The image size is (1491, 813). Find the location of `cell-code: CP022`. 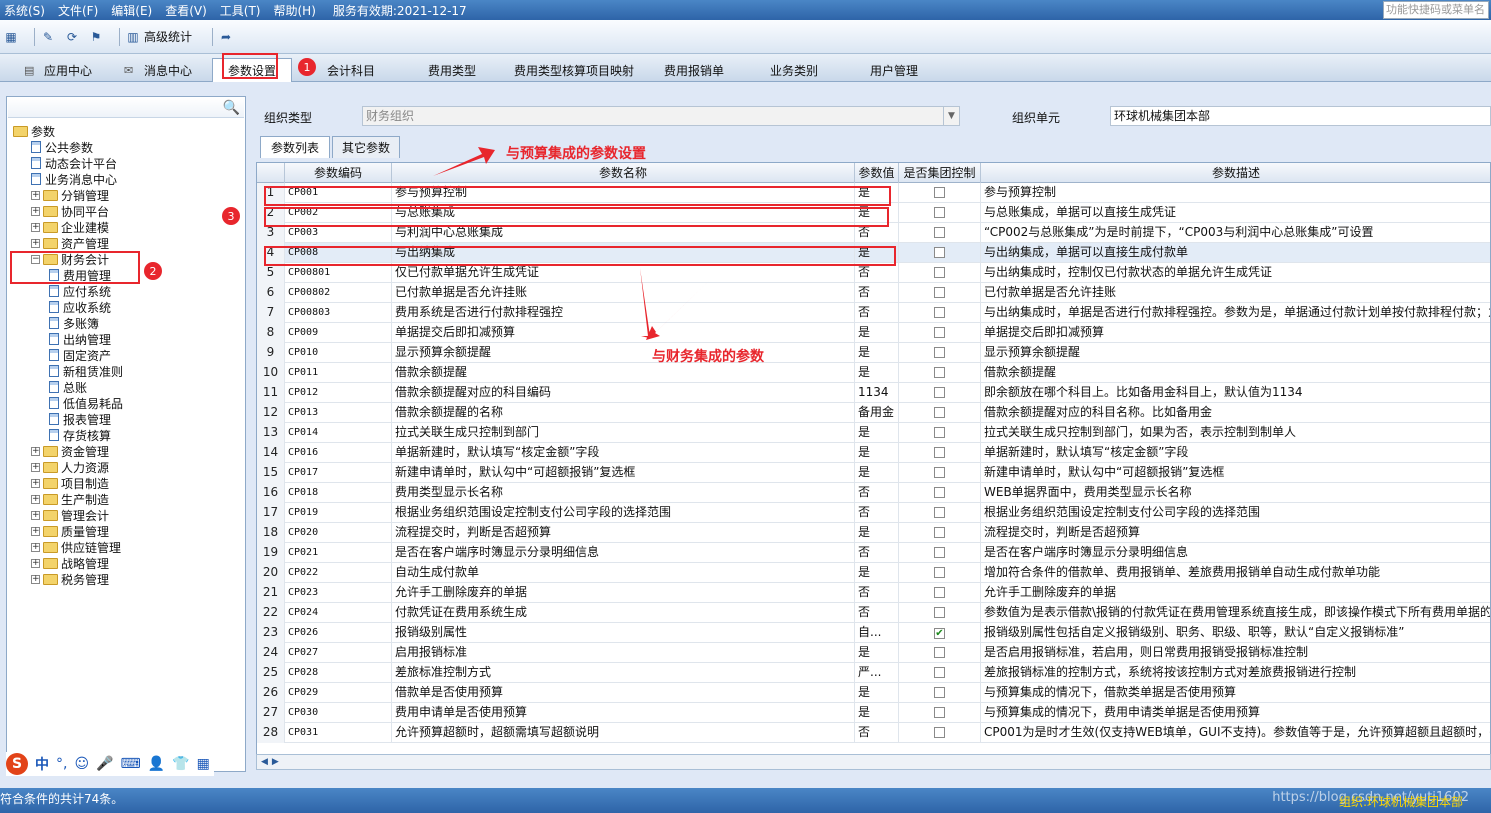

cell-code: CP022 is located at coordinates (338, 573).